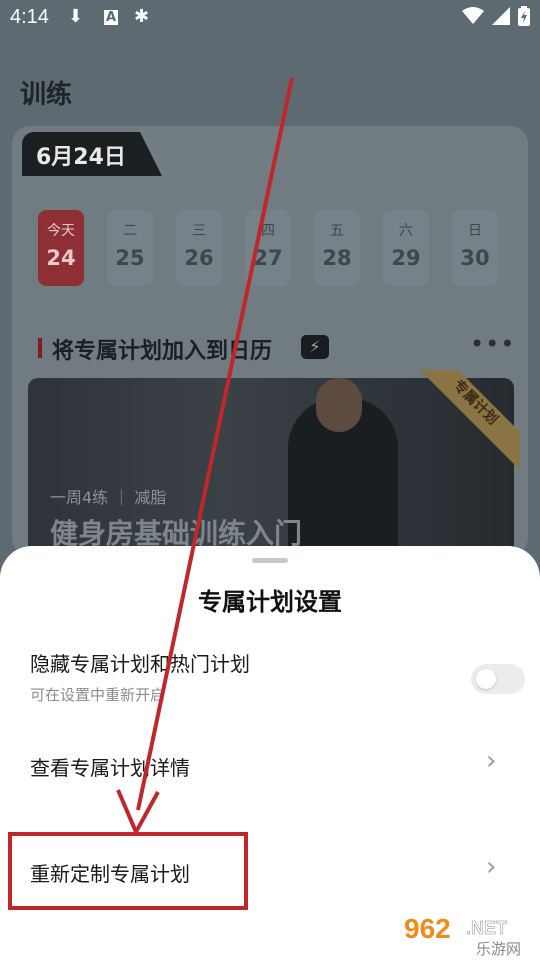  Describe the element at coordinates (406, 231) in the screenshot. I see `day-name: 六` at that location.